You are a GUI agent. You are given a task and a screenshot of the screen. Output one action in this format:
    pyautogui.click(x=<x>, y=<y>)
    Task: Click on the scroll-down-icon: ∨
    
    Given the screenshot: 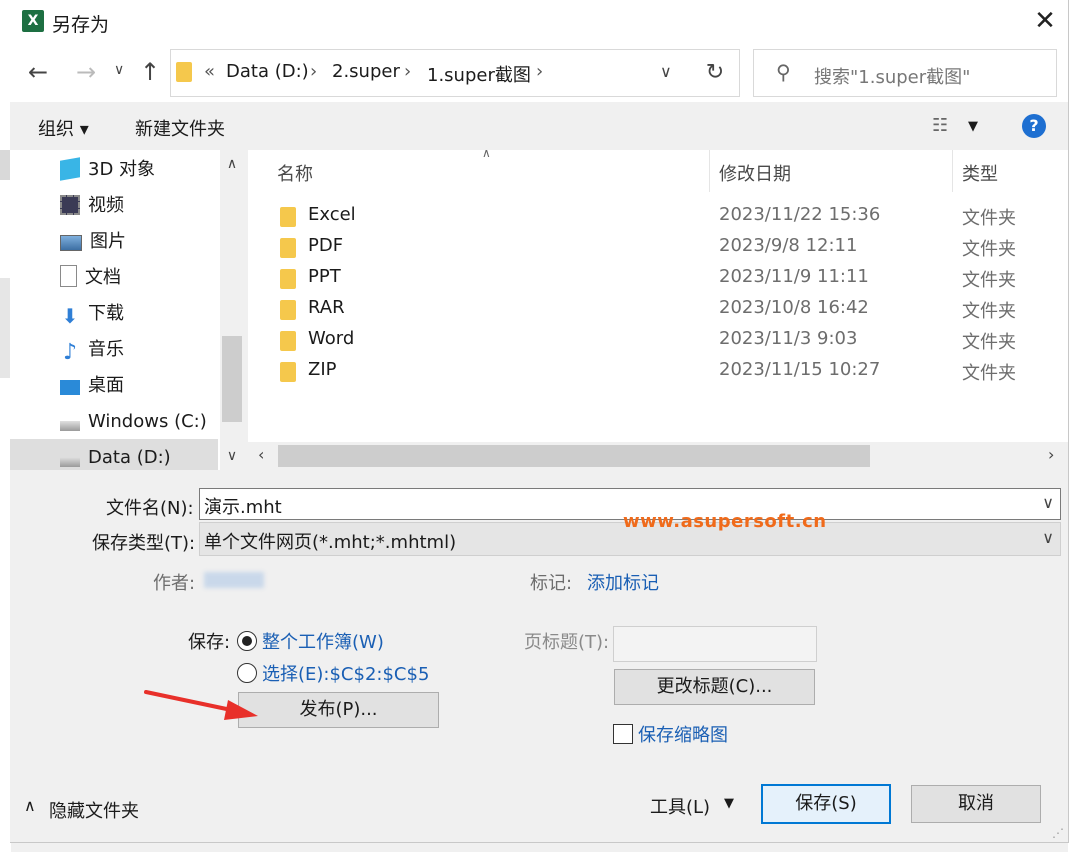 What is the action you would take?
    pyautogui.click(x=232, y=456)
    